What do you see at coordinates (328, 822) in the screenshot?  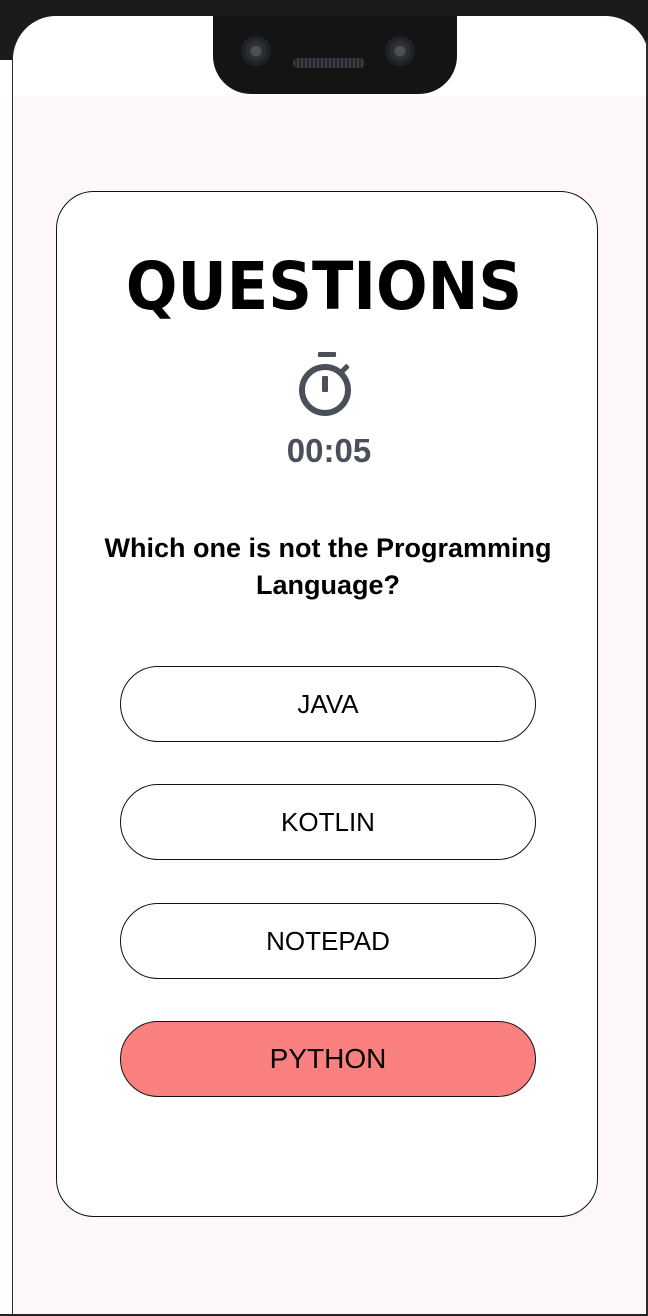 I see `answer-option-kotlin: KOTLIN` at bounding box center [328, 822].